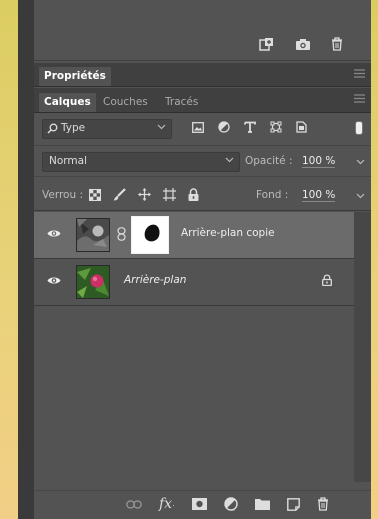 Image resolution: width=378 pixels, height=519 pixels. What do you see at coordinates (269, 161) in the screenshot?
I see `opacity-label: Opacité :` at bounding box center [269, 161].